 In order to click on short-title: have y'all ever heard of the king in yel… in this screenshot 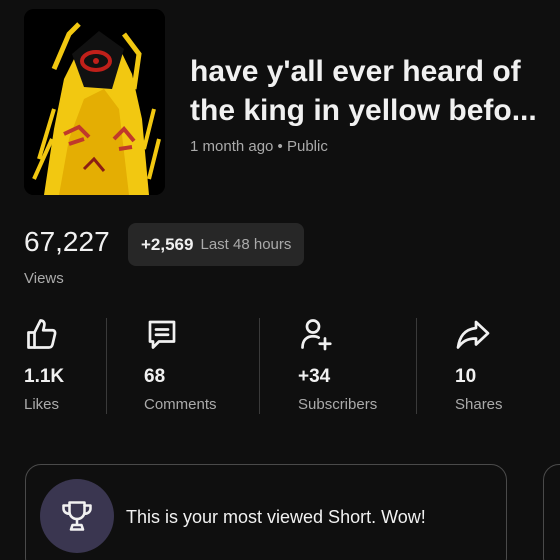, I will do `click(370, 91)`.